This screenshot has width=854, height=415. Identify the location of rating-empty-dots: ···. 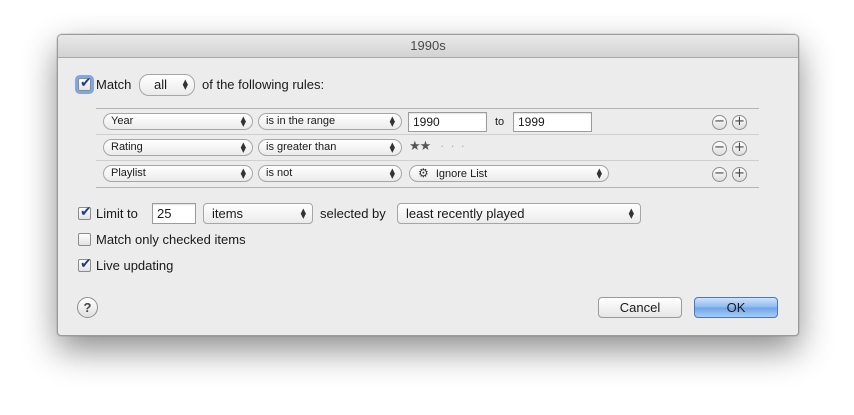
(455, 145).